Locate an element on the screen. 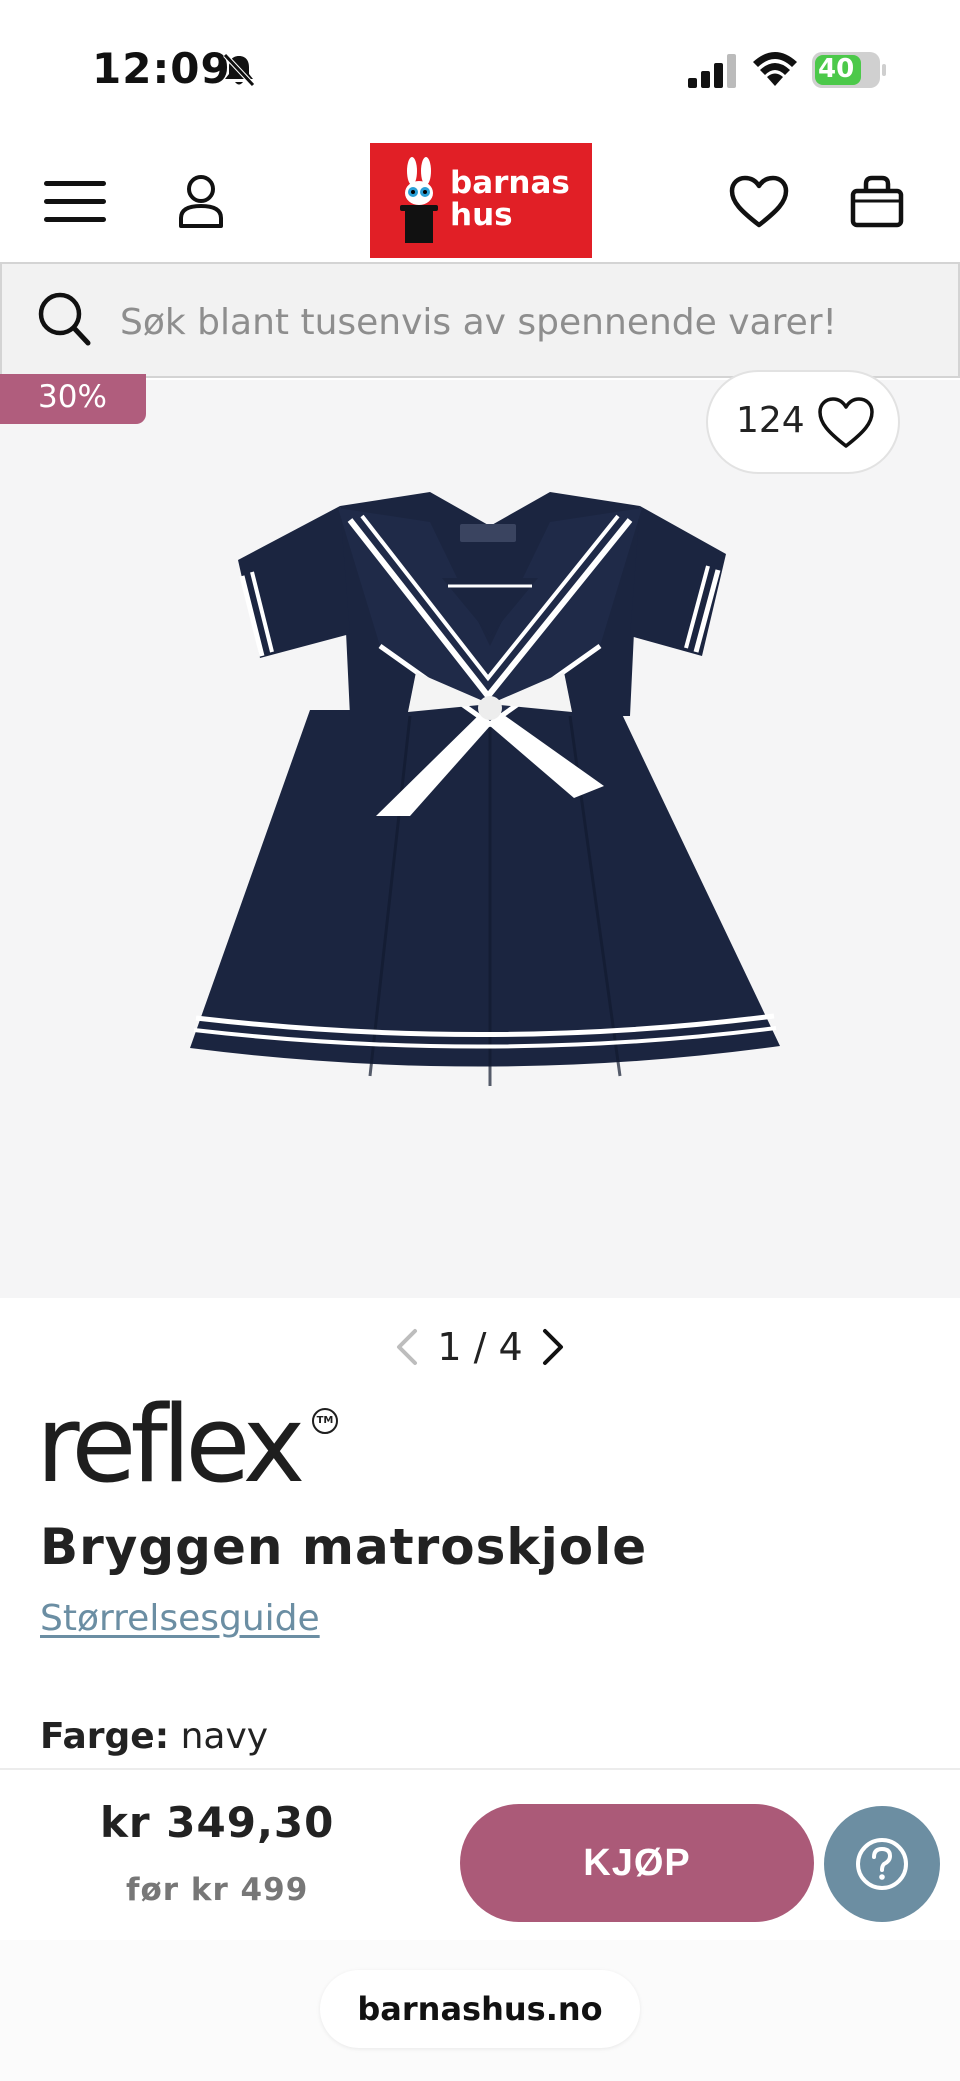 The image size is (960, 2081). user-icon is located at coordinates (201, 201).